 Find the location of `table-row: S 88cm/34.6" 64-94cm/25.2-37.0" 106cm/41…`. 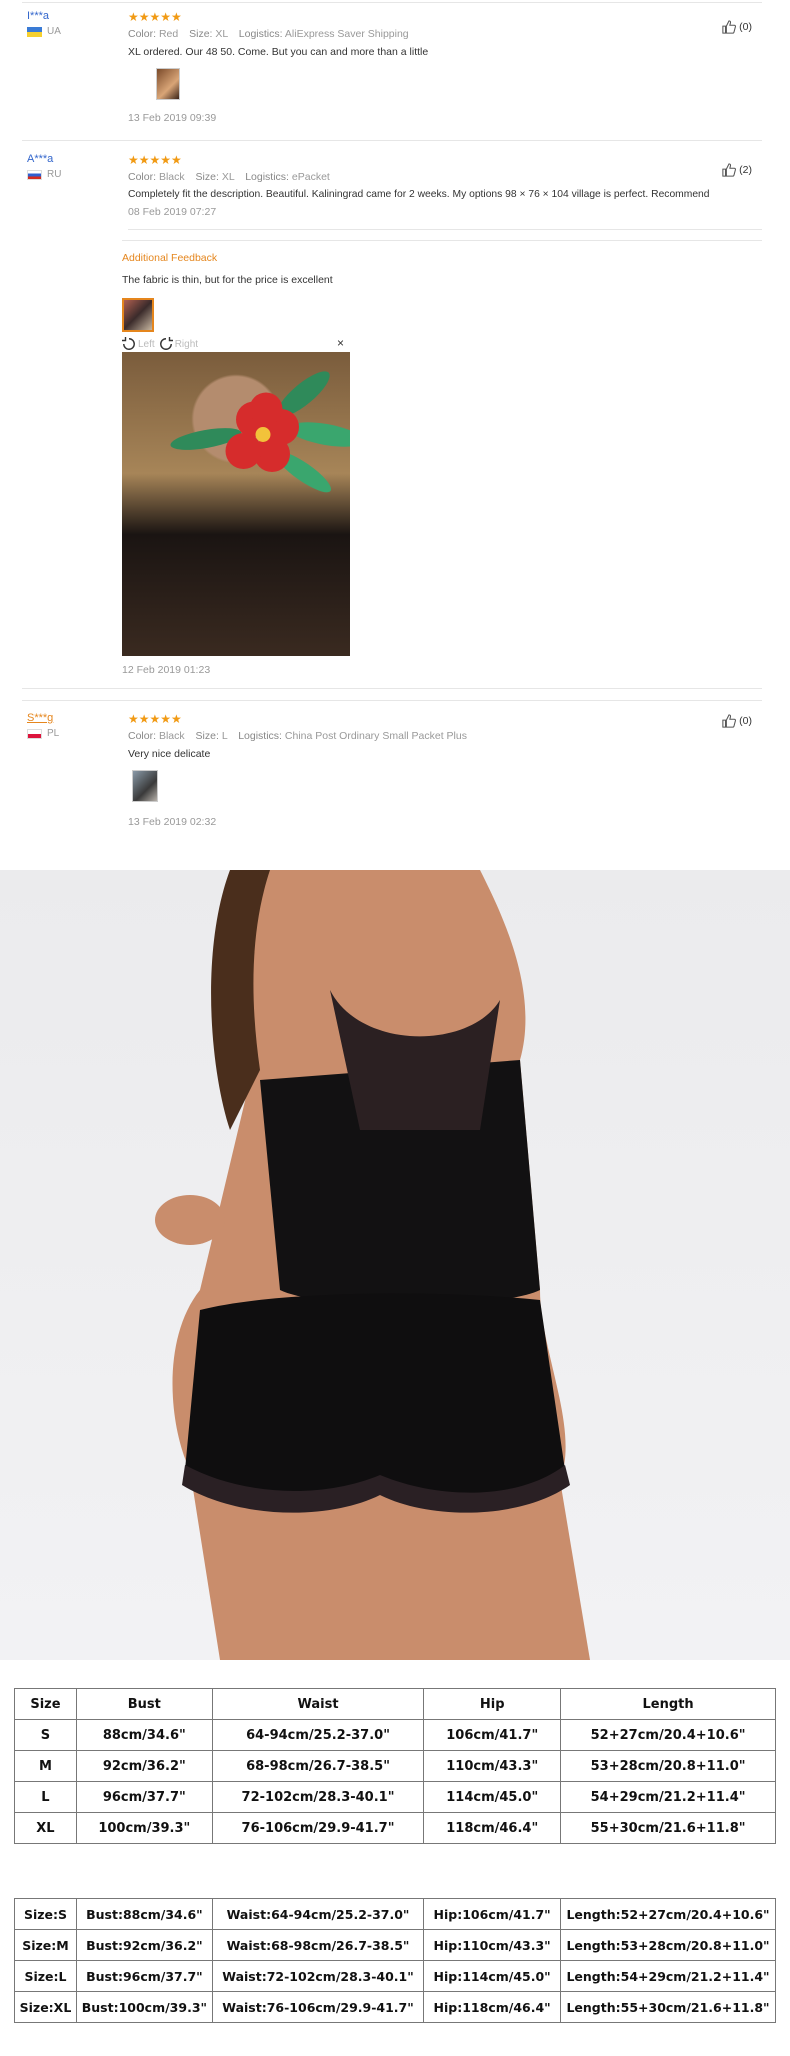

table-row: S 88cm/34.6" 64-94cm/25.2-37.0" 106cm/41… is located at coordinates (395, 1735).